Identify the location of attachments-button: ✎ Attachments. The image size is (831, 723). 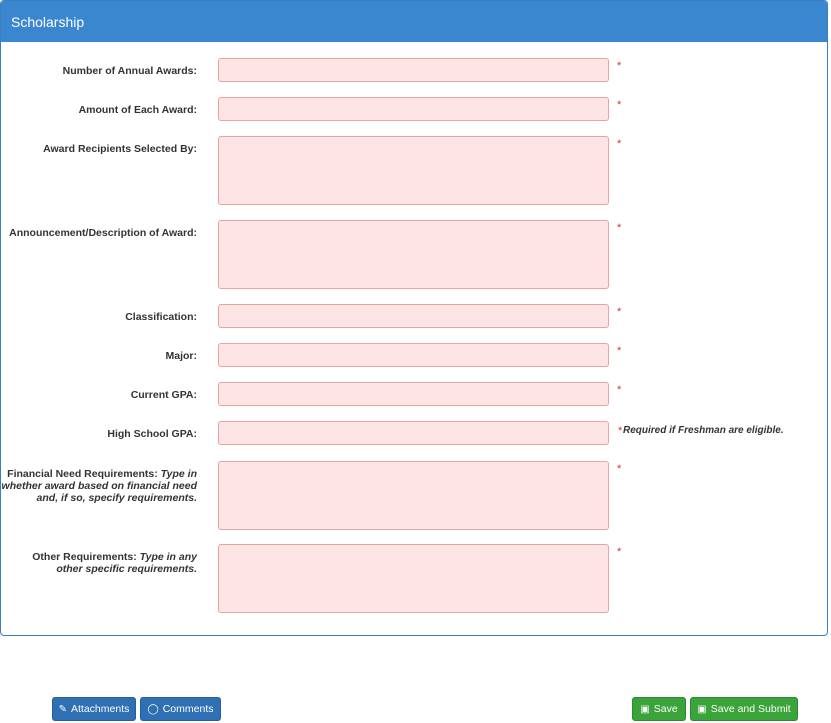
(94, 709).